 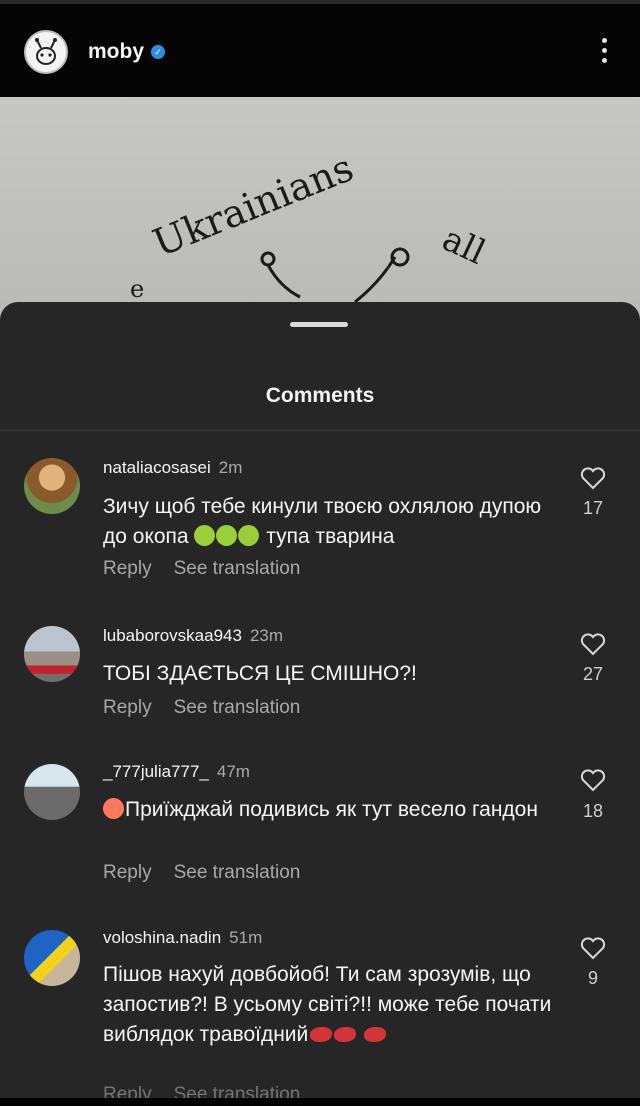 What do you see at coordinates (604, 53) in the screenshot?
I see `more-vertical-icon` at bounding box center [604, 53].